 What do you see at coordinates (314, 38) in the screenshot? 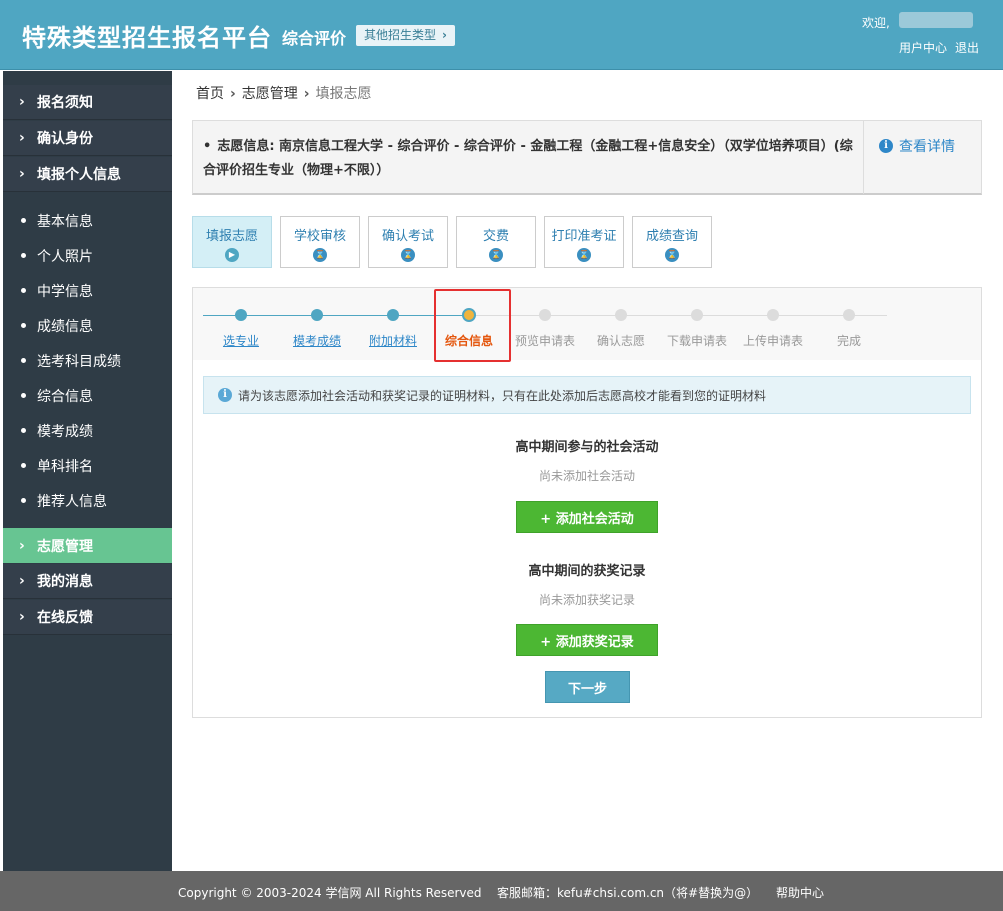
I see `mode-label: 综合评价` at bounding box center [314, 38].